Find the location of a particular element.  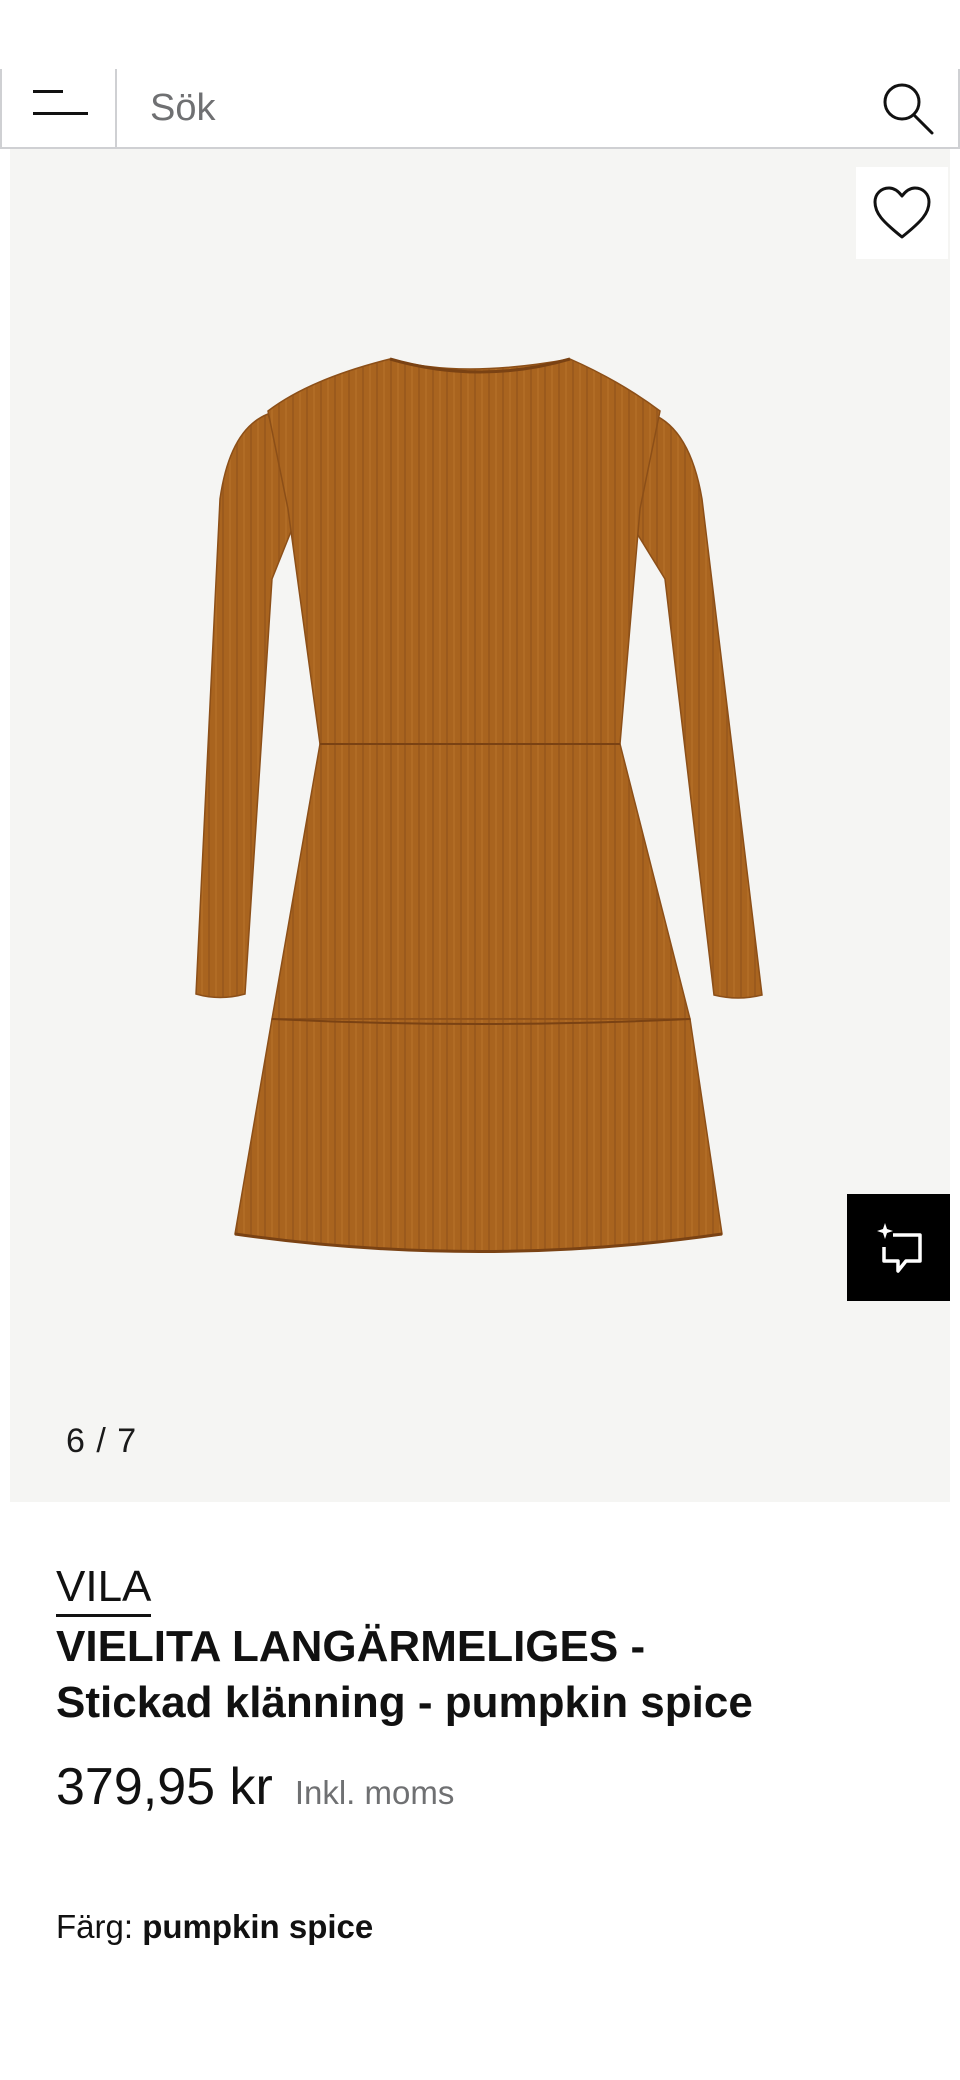

feedback-button is located at coordinates (898, 1247).